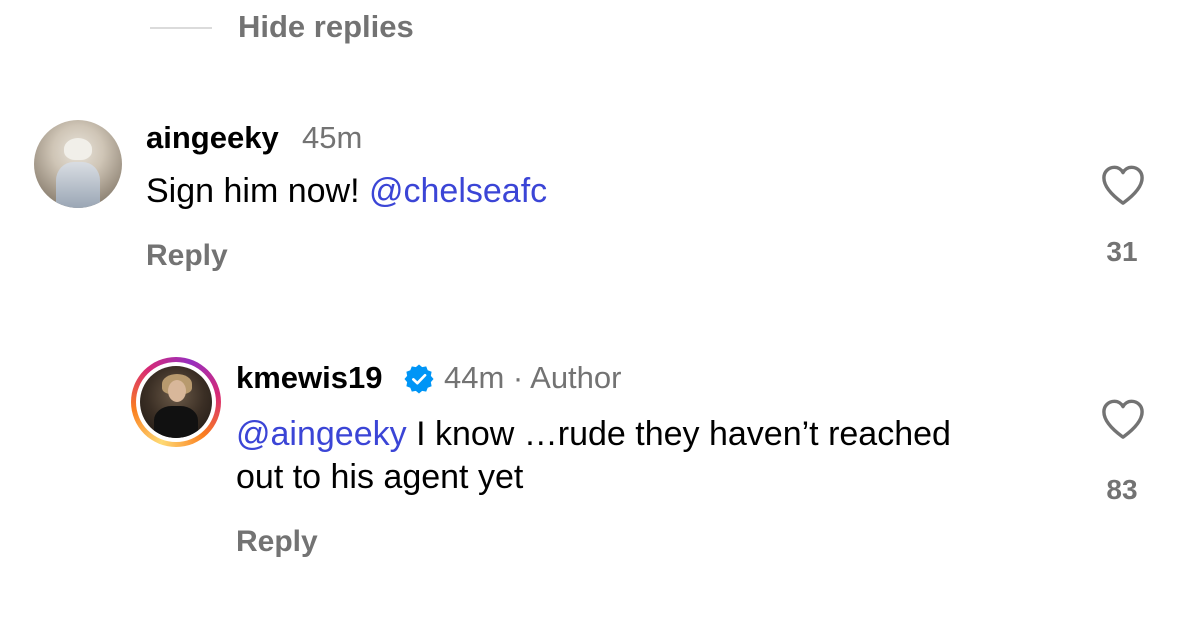 This screenshot has height=633, width=1200. I want to click on like-count: 83, so click(1122, 489).